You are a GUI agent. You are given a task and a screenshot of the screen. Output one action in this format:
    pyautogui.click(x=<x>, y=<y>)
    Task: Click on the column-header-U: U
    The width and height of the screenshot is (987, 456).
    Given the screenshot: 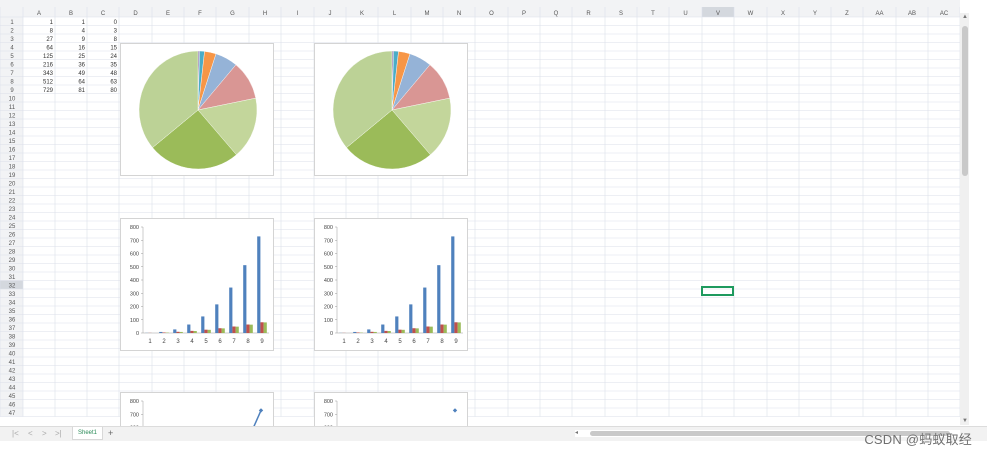 What is the action you would take?
    pyautogui.click(x=685, y=14)
    